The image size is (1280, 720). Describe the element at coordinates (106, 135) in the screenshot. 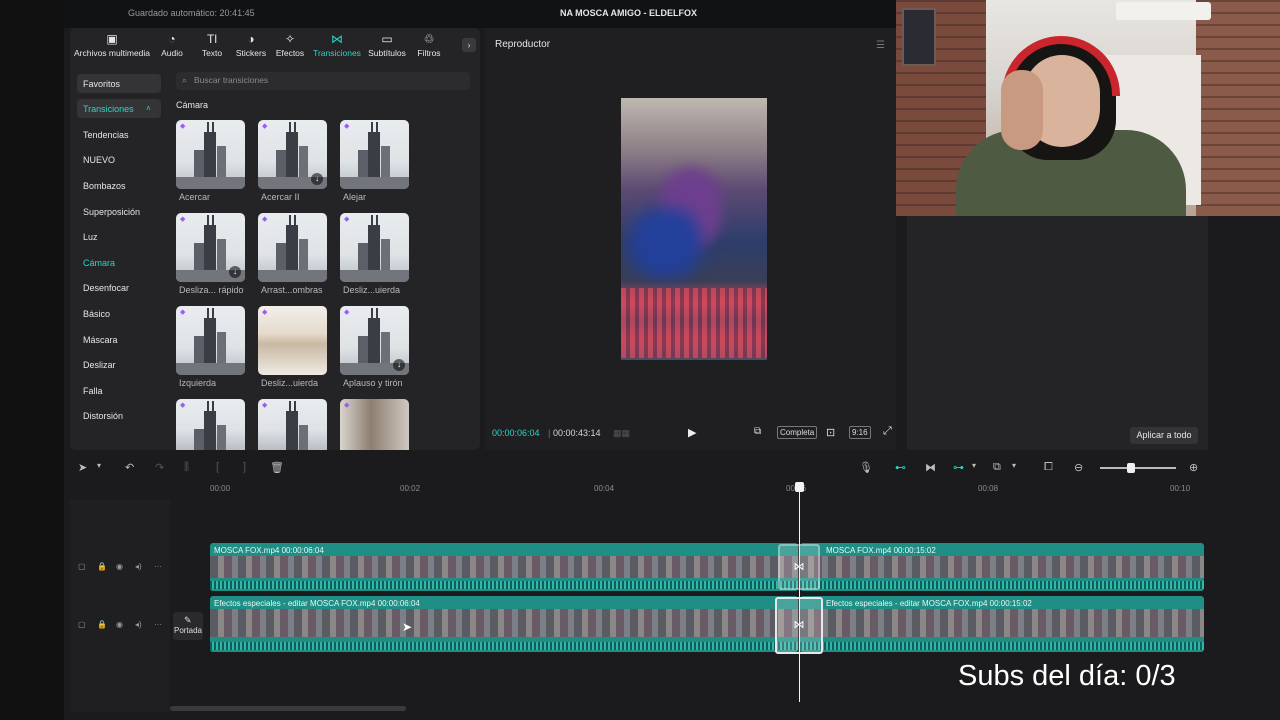

I see `sidebar-item-trending: Tendencias` at that location.